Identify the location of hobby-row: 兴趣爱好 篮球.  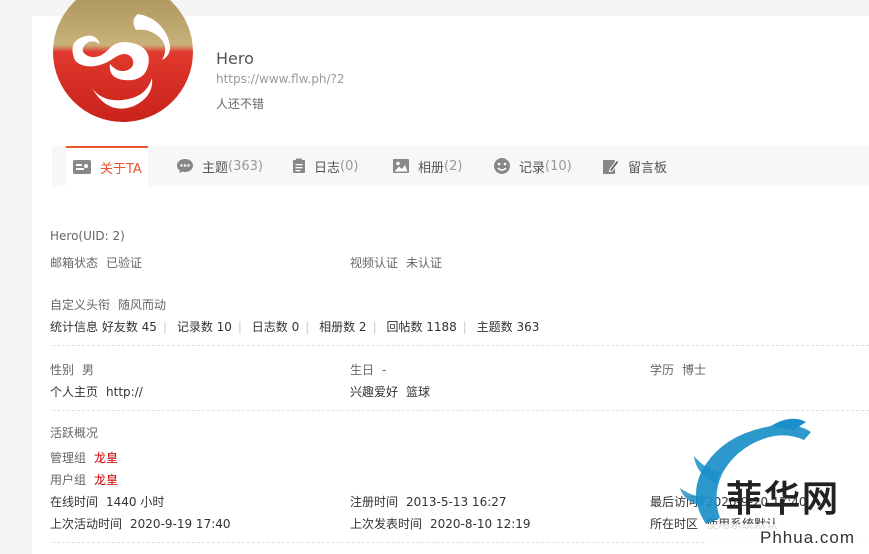
(390, 391).